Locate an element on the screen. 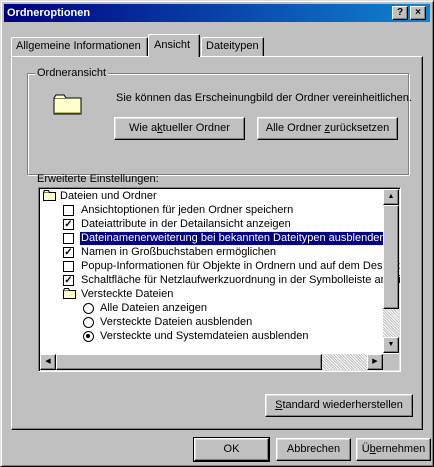  tab-view-label: Ansicht is located at coordinates (172, 45).